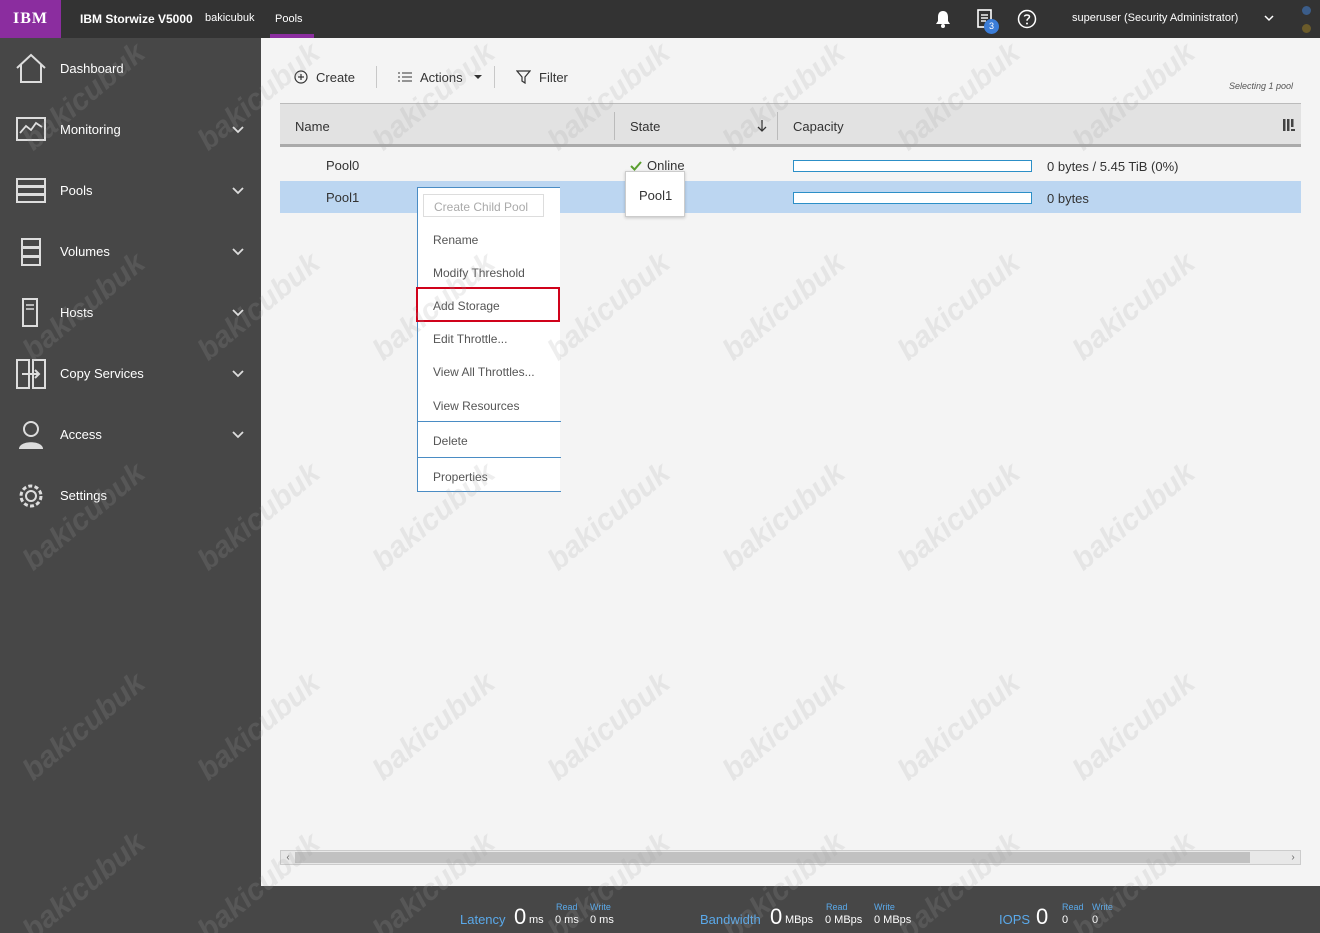 The width and height of the screenshot is (1320, 933). I want to click on menu-item-properties: Properties, so click(460, 477).